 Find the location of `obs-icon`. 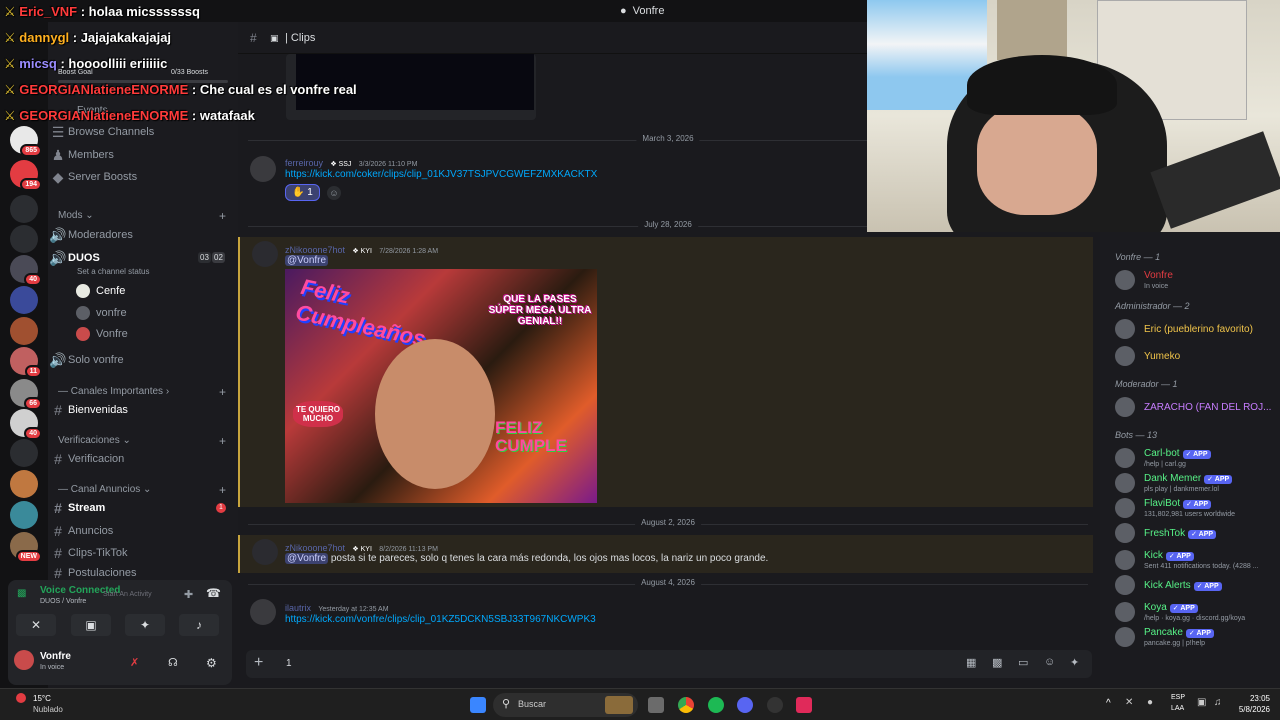

obs-icon is located at coordinates (775, 705).